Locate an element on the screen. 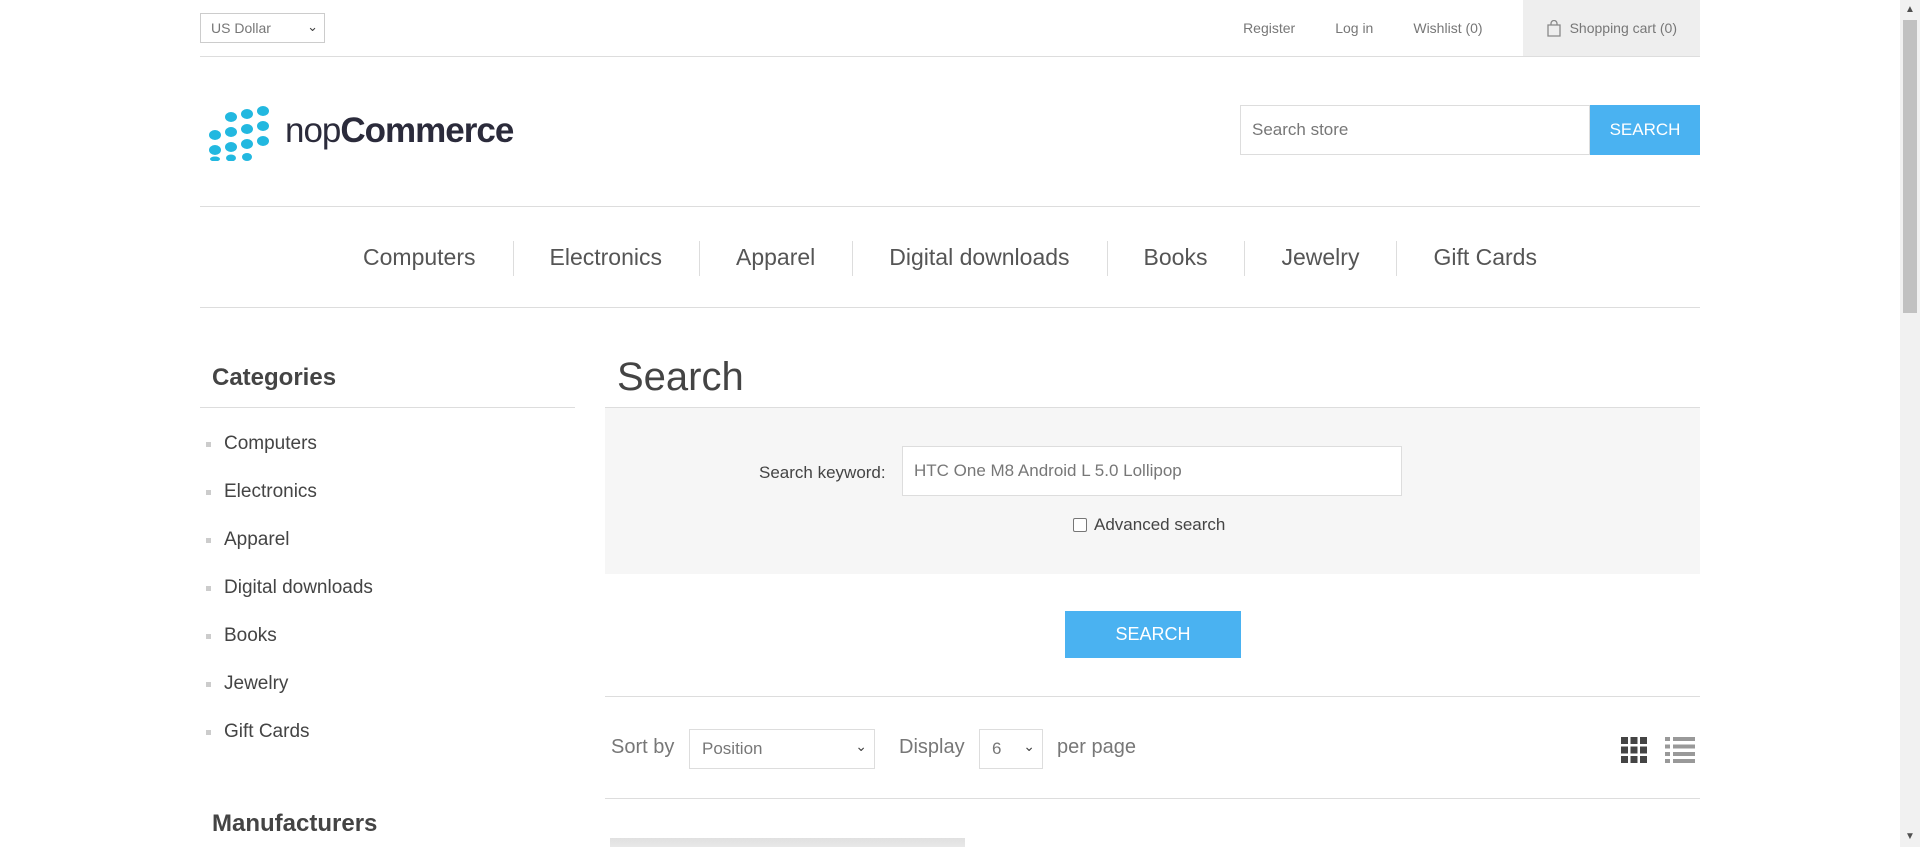 This screenshot has height=847, width=1920. logo-dots-icon is located at coordinates (239, 133).